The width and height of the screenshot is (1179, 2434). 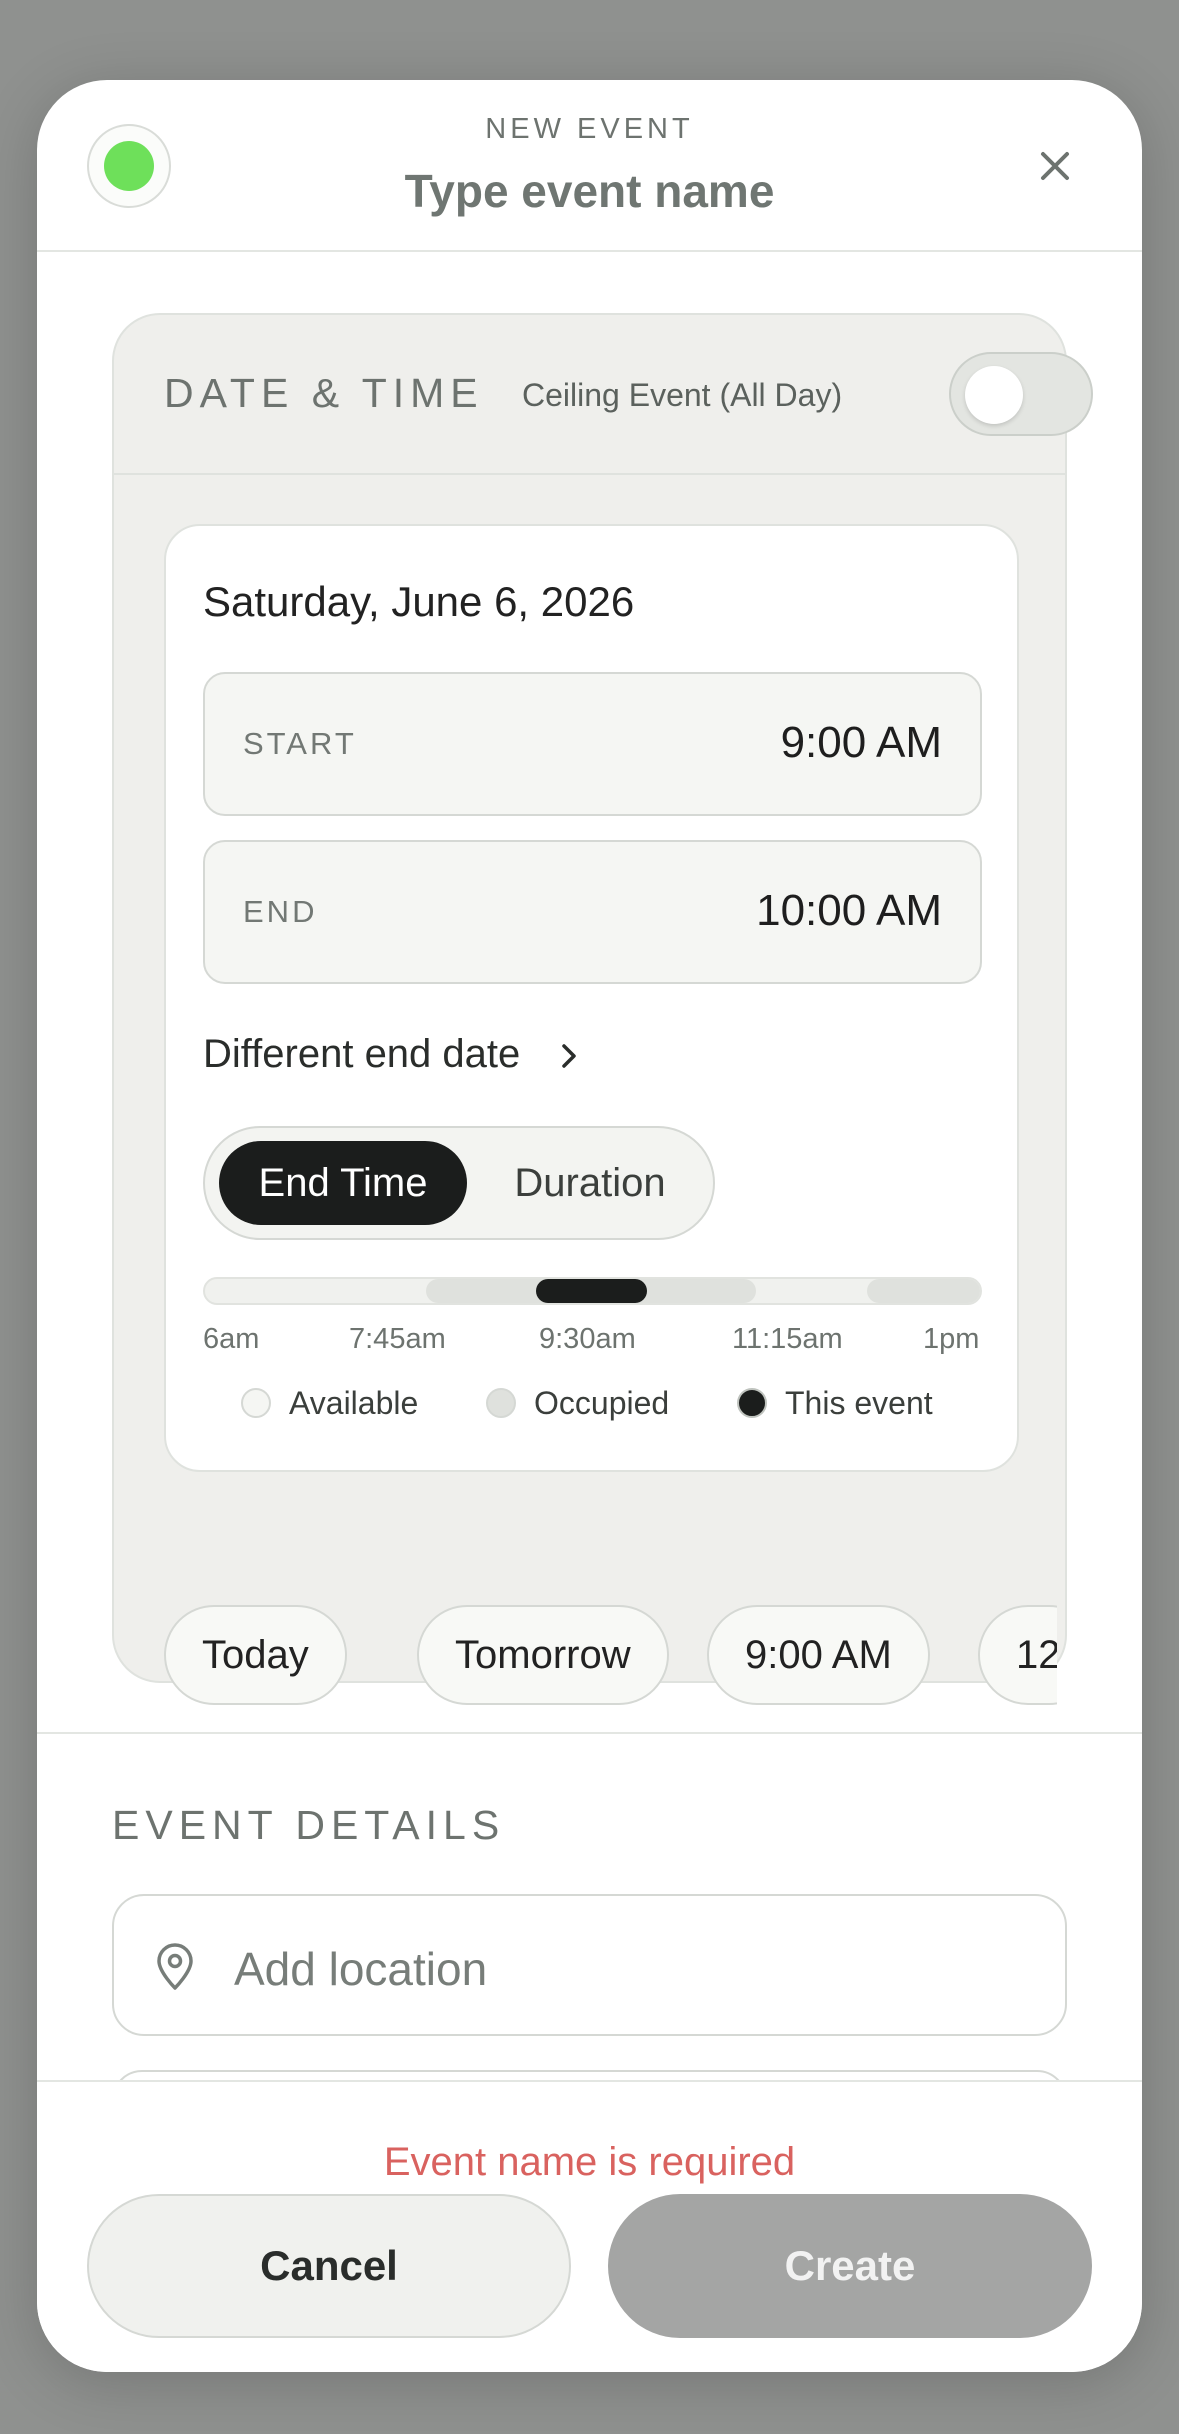 I want to click on cancel-button: Cancel, so click(x=329, y=2266).